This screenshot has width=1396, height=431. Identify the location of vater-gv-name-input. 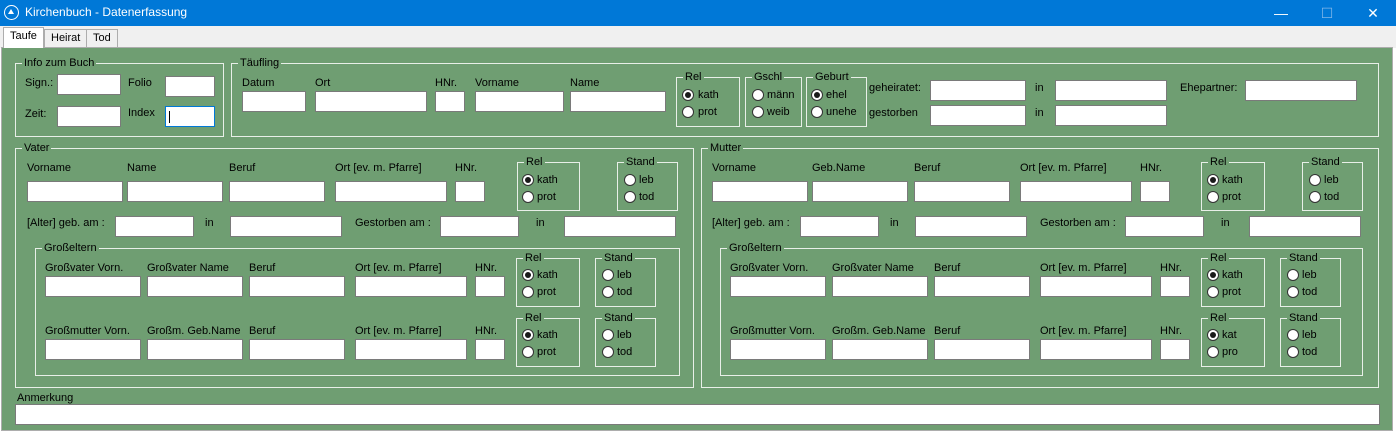
(195, 286).